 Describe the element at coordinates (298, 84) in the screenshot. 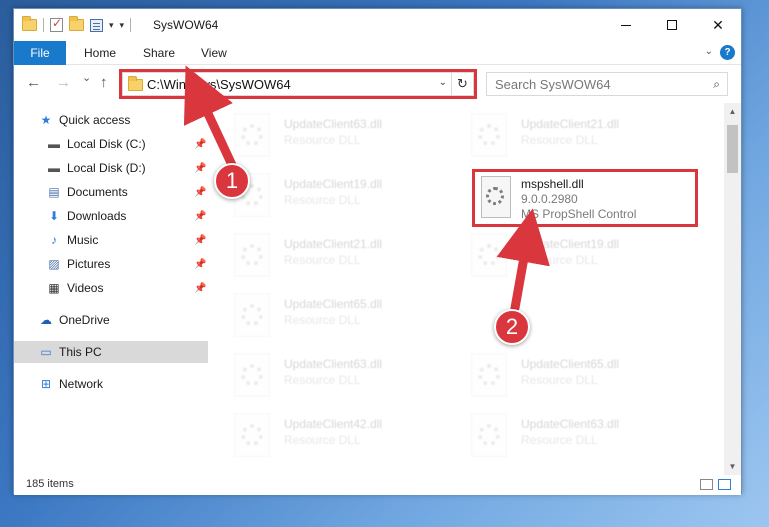

I see `address-highlight-box` at that location.